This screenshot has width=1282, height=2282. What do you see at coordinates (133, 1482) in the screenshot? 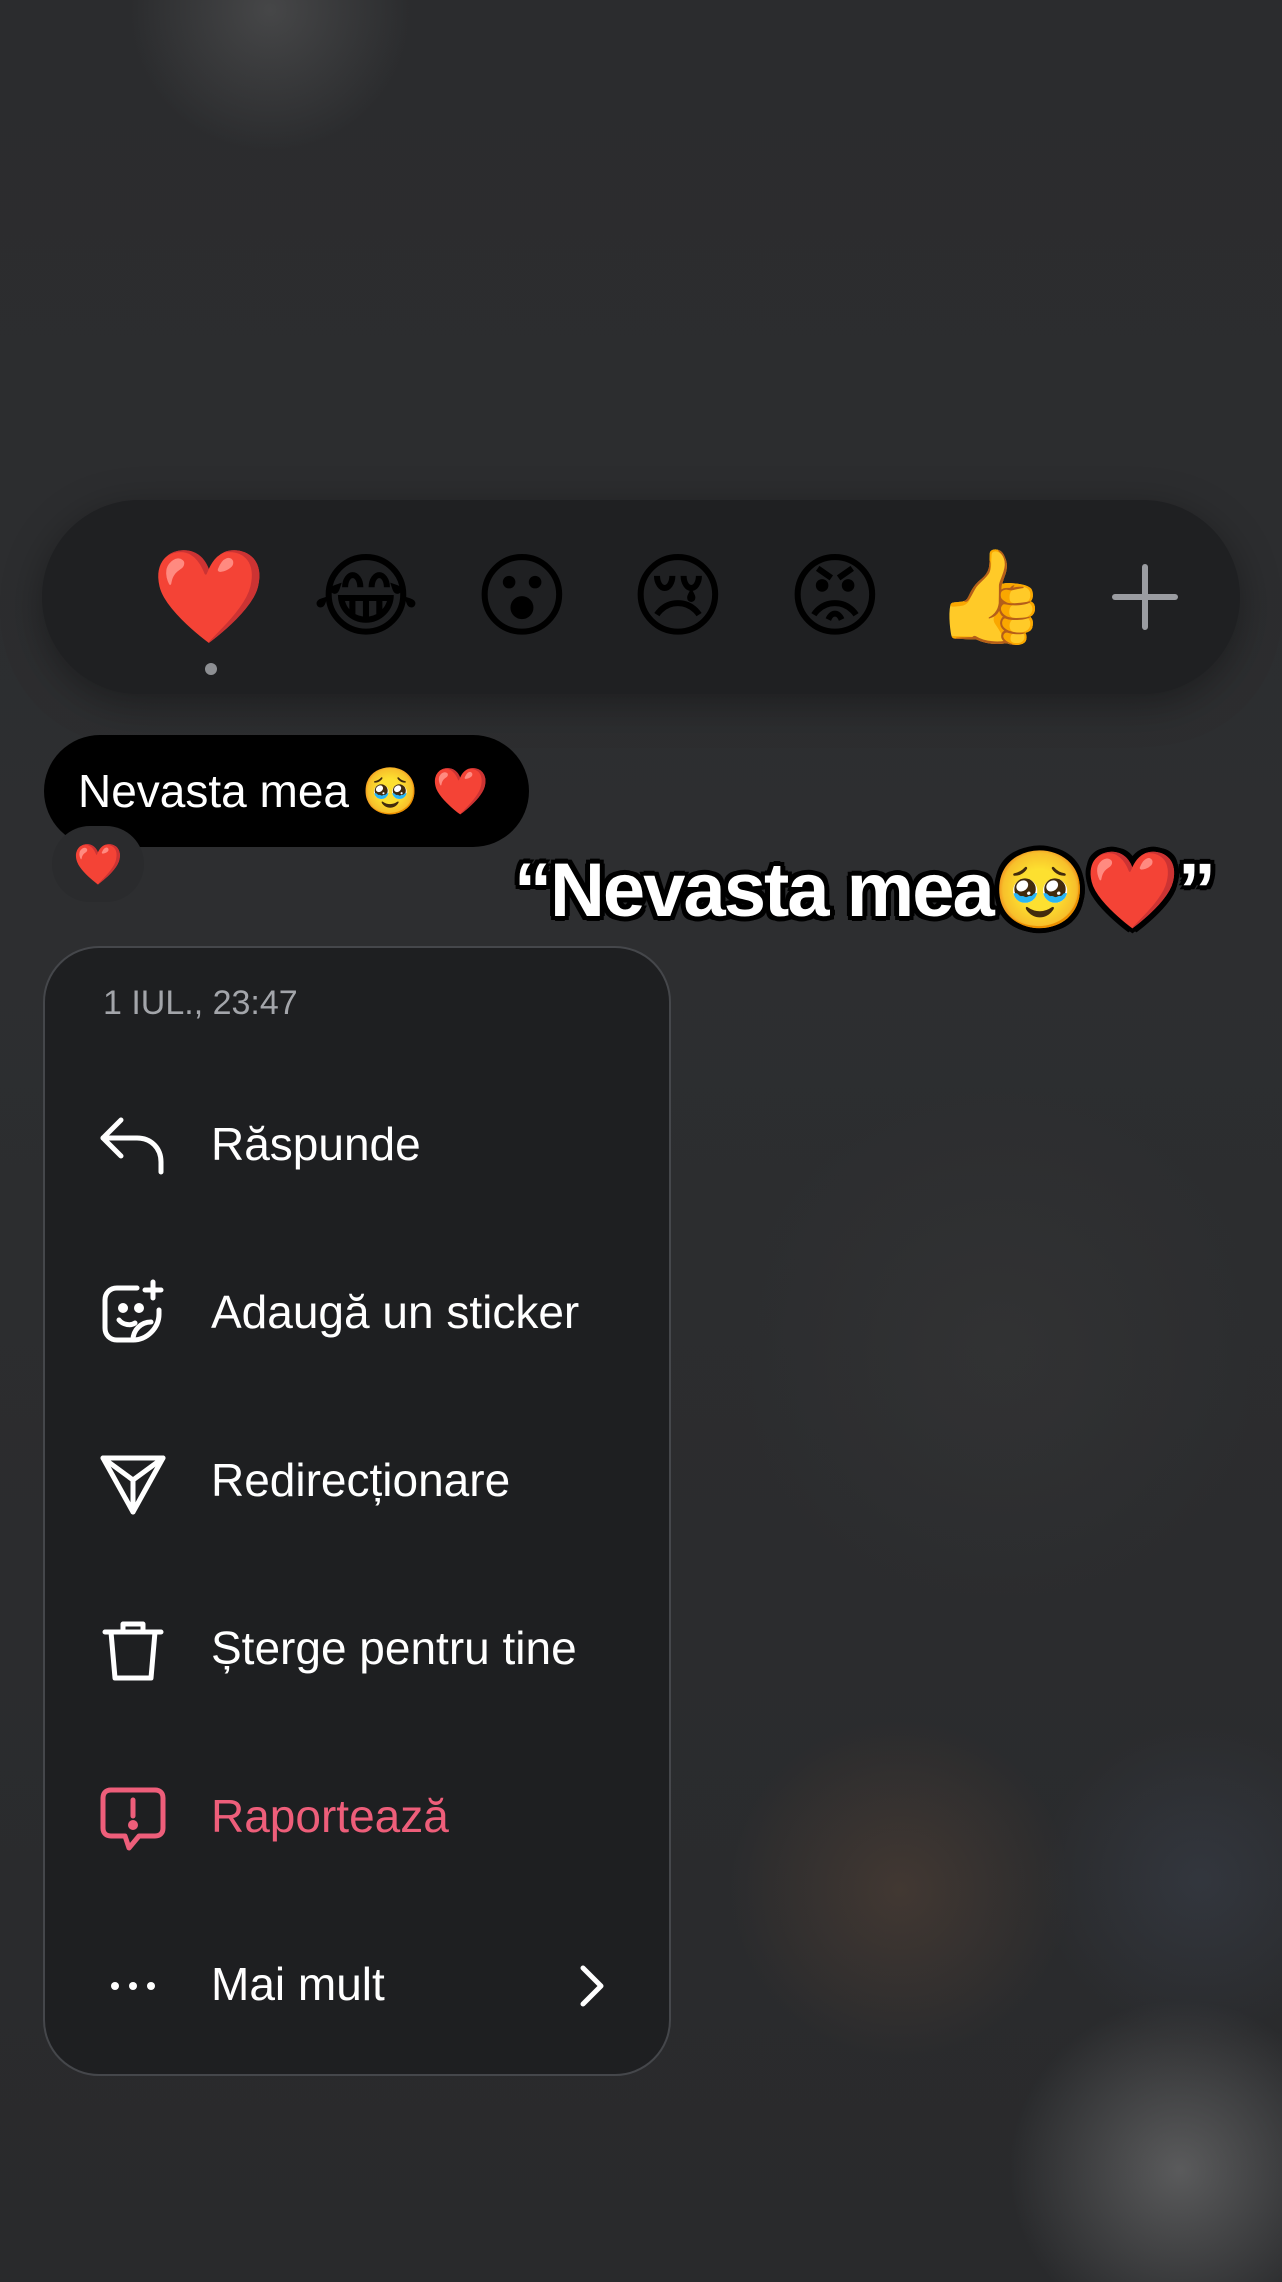
I see `send-icon` at bounding box center [133, 1482].